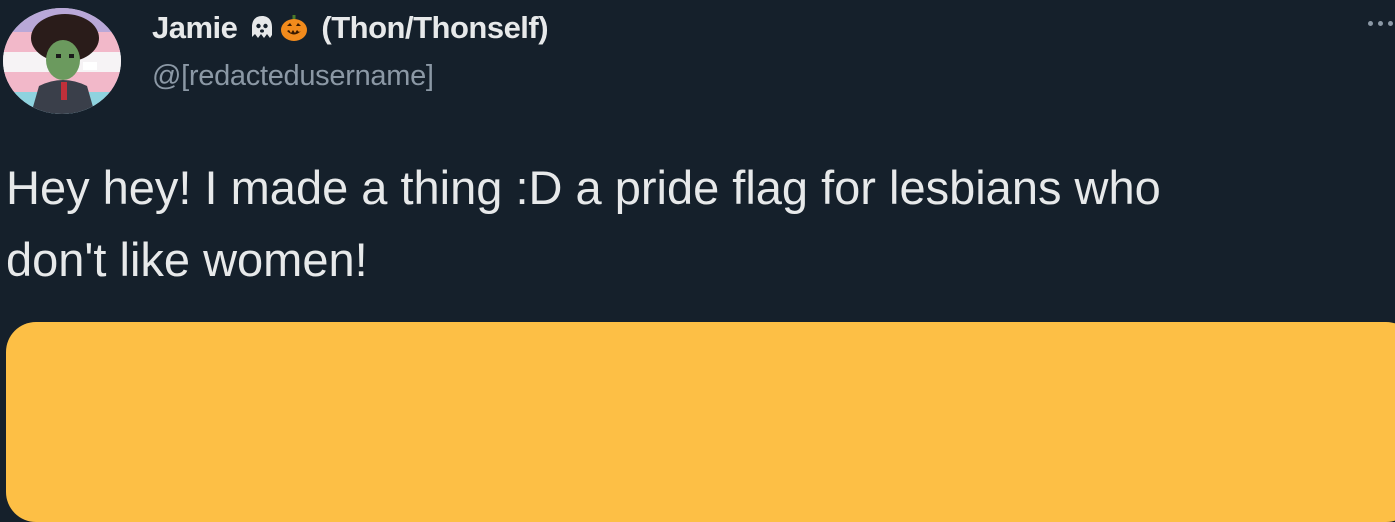 This screenshot has height=522, width=1395. Describe the element at coordinates (262, 28) in the screenshot. I see `ghost-icon` at that location.